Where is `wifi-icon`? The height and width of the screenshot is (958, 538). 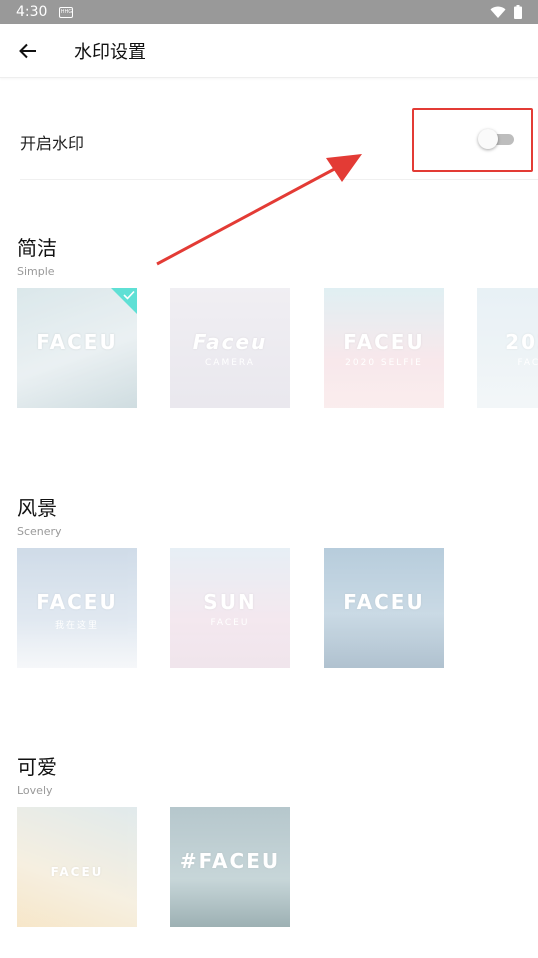
wifi-icon is located at coordinates (498, 12).